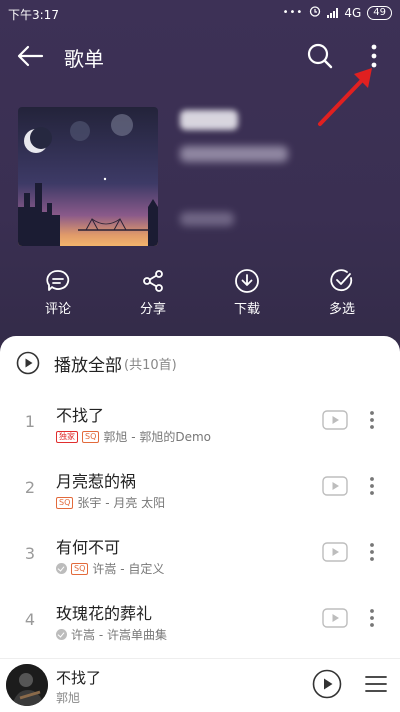 This screenshot has height=712, width=400. What do you see at coordinates (88, 547) in the screenshot?
I see `song-title: 有何不可` at bounding box center [88, 547].